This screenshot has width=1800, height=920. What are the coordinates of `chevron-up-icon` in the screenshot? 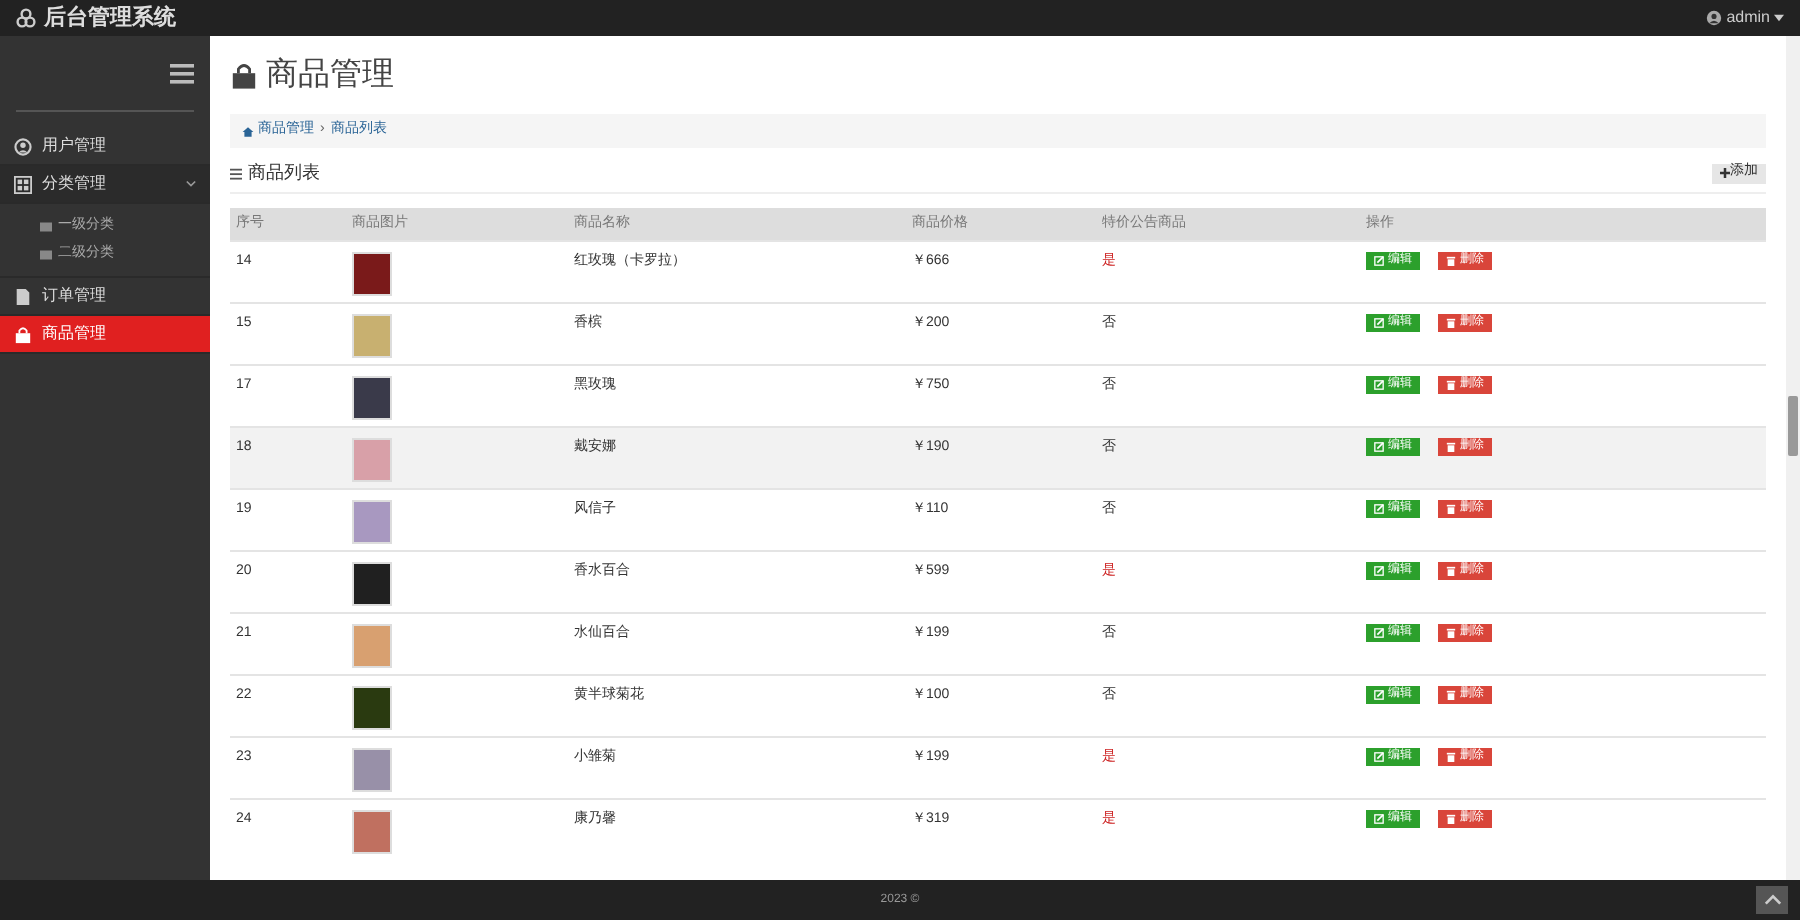 It's located at (1772, 900).